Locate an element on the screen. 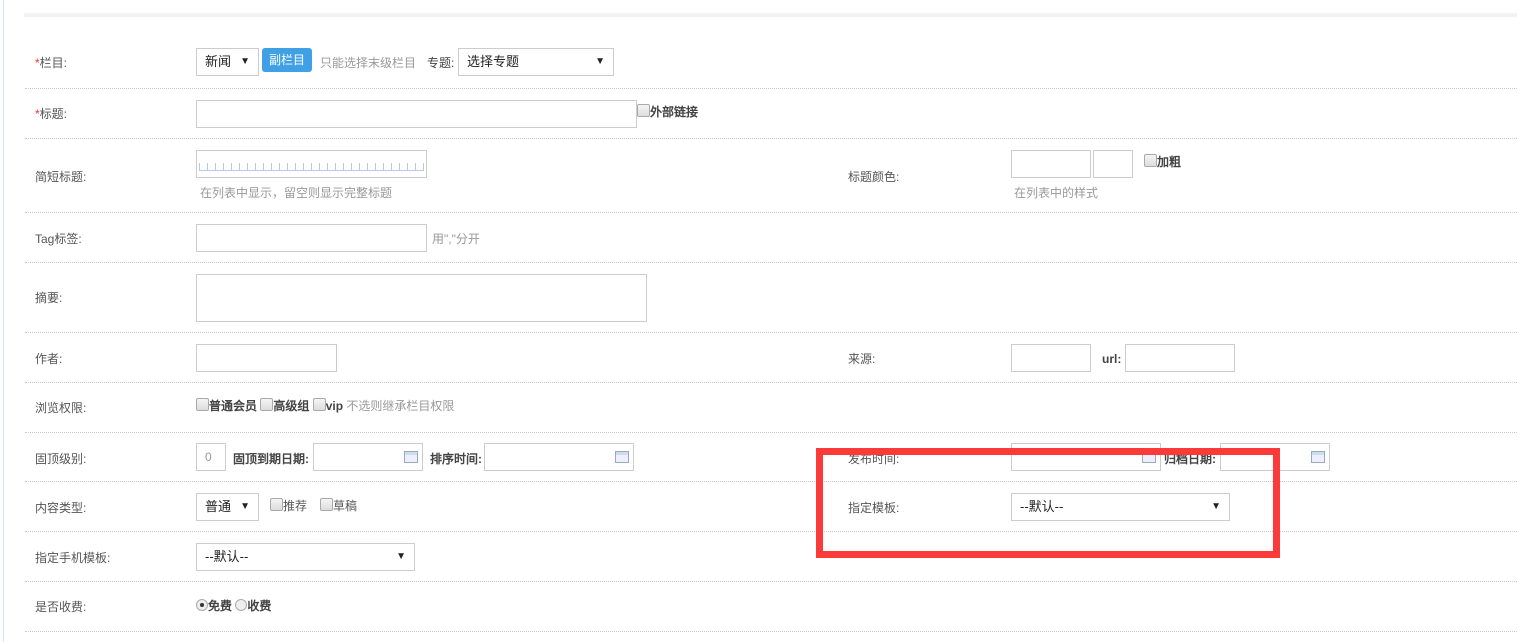  permission-options: 普通会员 高级组 vip 不选则继承栏目权限 is located at coordinates (325, 406).